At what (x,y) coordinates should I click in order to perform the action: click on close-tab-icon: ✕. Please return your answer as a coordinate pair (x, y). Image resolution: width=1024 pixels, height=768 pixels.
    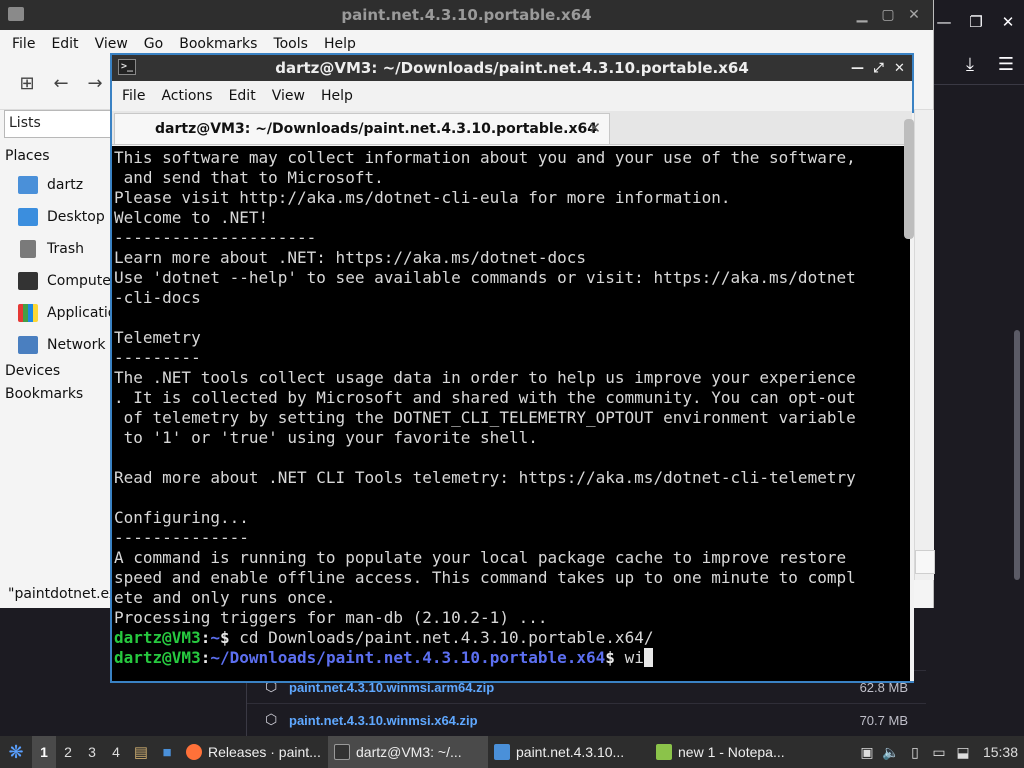
    Looking at the image, I should click on (594, 128).